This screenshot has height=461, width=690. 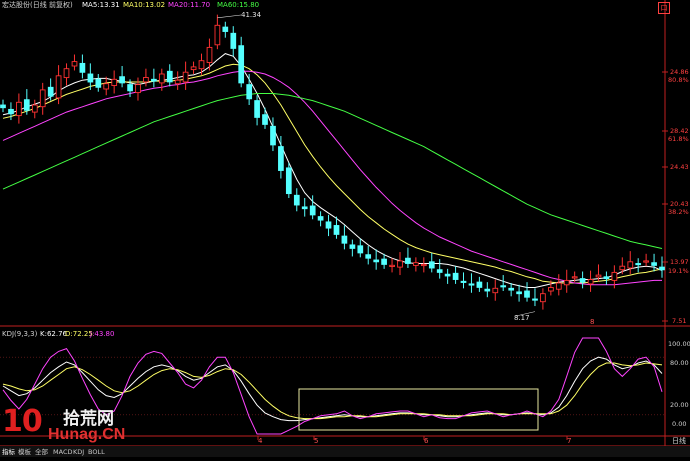 I want to click on ma60-label: MA60:15.80, so click(x=238, y=5).